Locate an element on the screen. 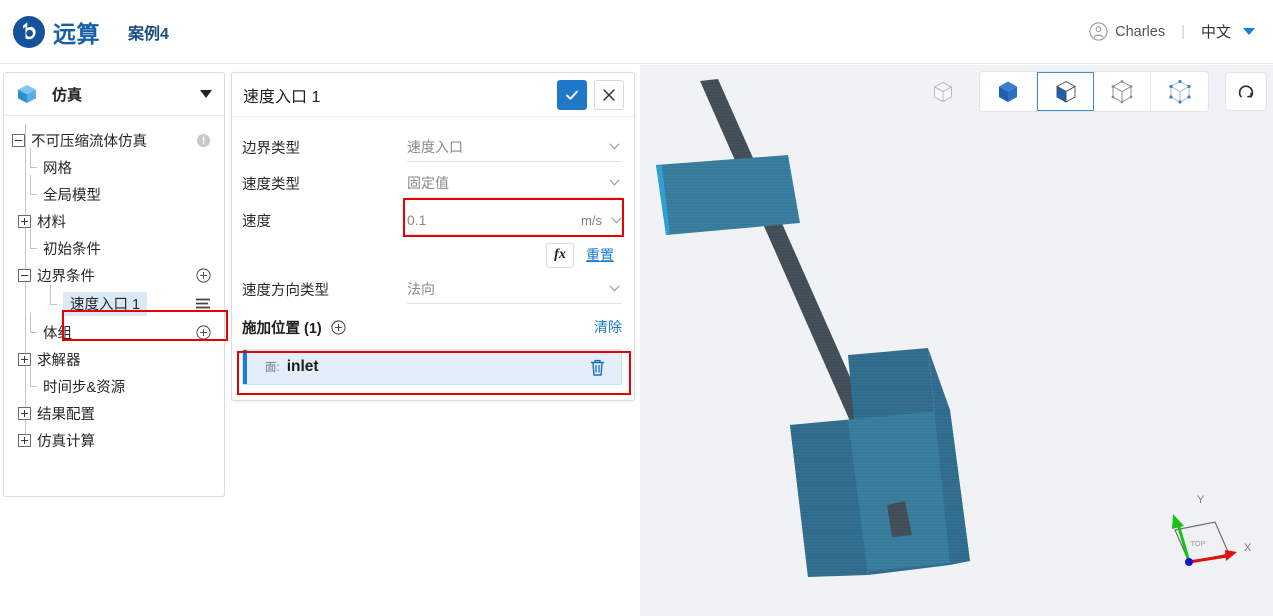 This screenshot has height=616, width=1273. field-boundary-type: 边界类型 速度入口 is located at coordinates (432, 147).